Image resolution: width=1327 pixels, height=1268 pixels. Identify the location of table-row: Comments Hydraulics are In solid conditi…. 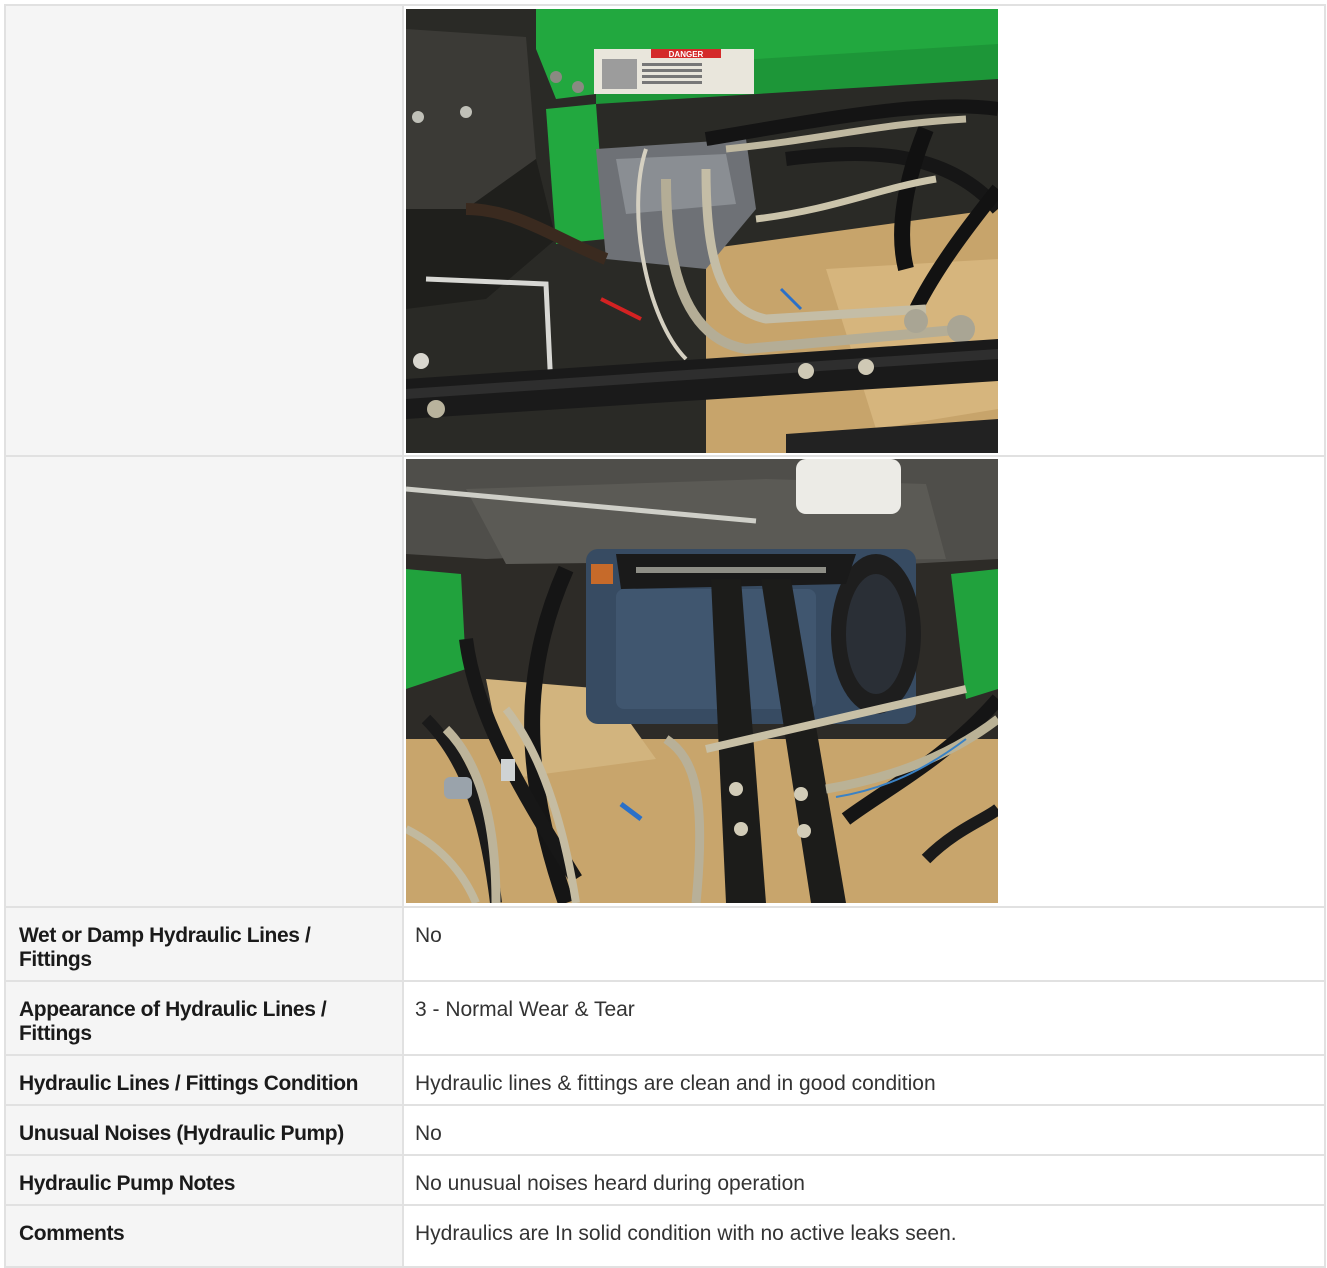
(665, 1236).